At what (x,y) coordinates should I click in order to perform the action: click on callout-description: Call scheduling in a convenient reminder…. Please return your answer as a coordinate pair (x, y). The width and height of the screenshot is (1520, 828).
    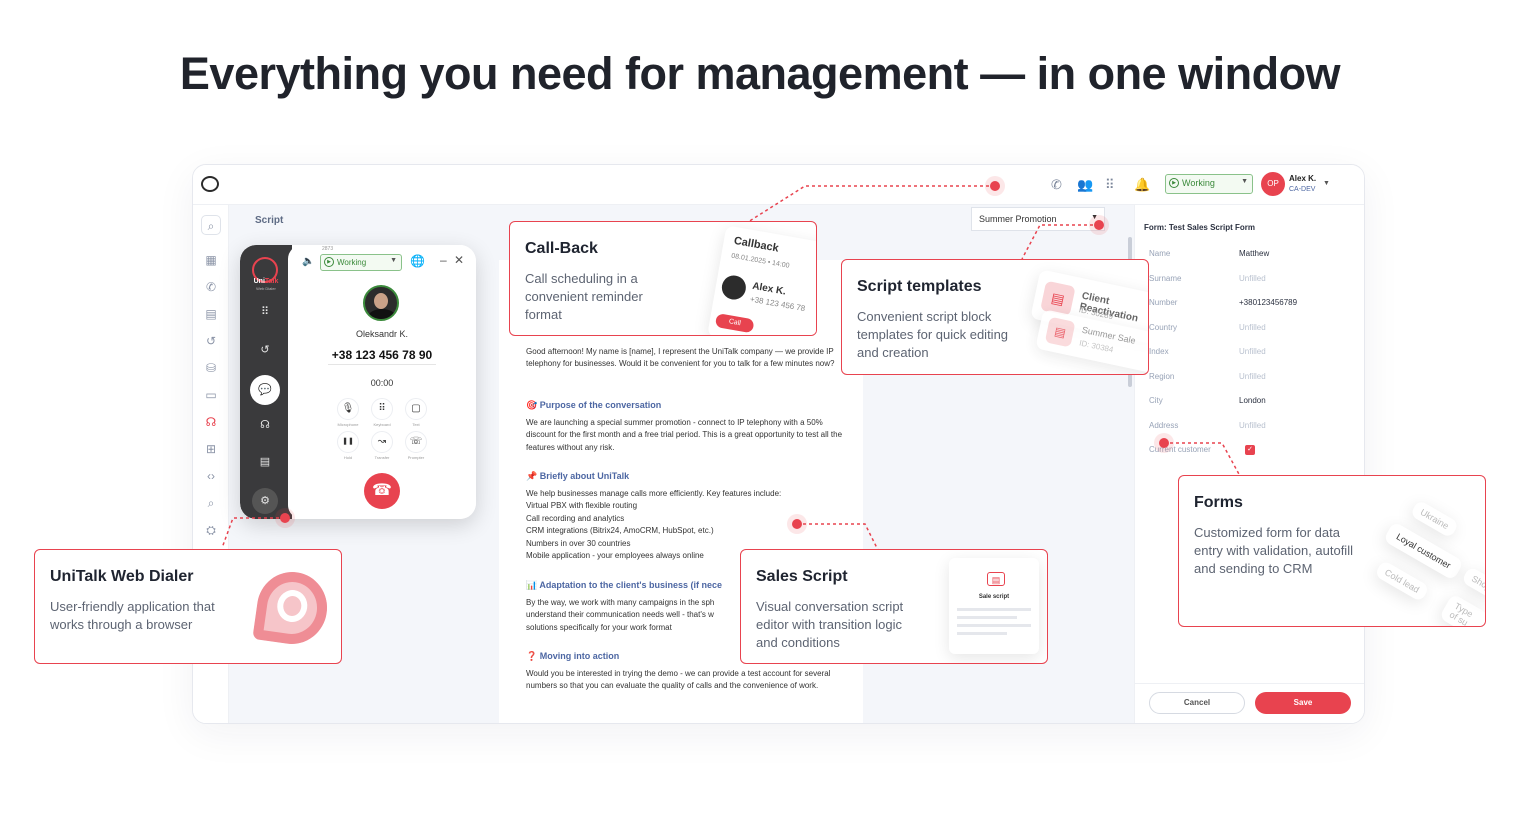
    Looking at the image, I should click on (584, 296).